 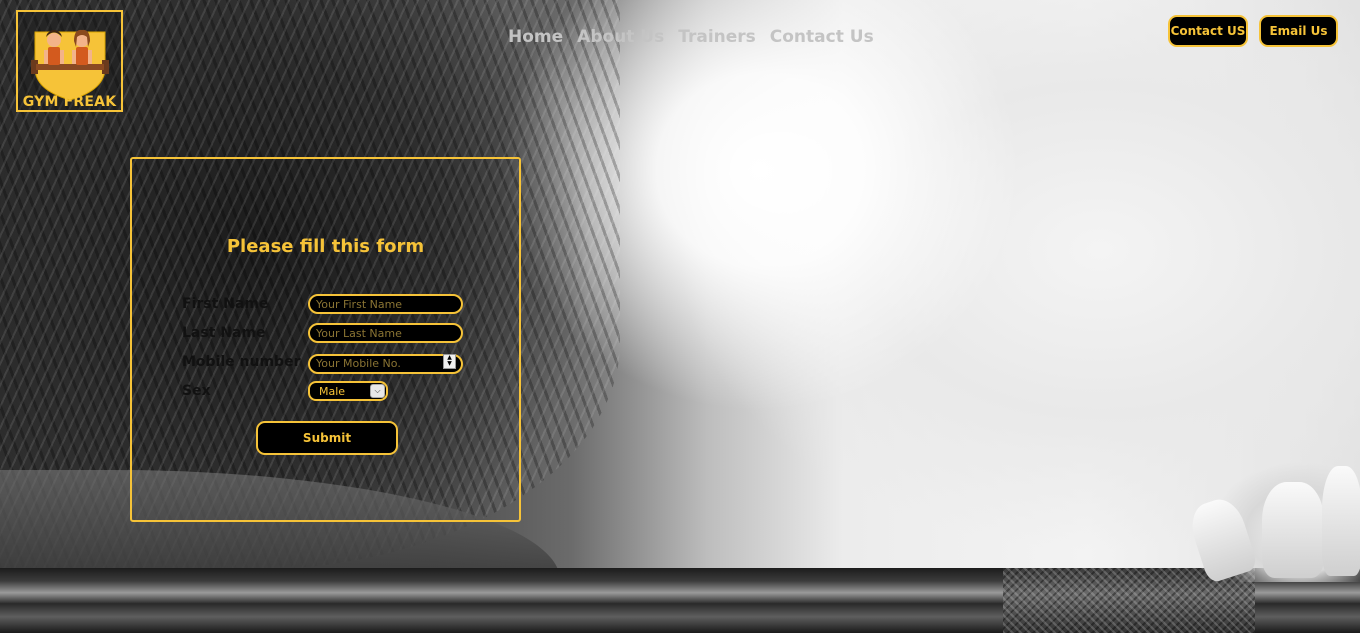 I want to click on mobile-input, so click(x=385, y=363).